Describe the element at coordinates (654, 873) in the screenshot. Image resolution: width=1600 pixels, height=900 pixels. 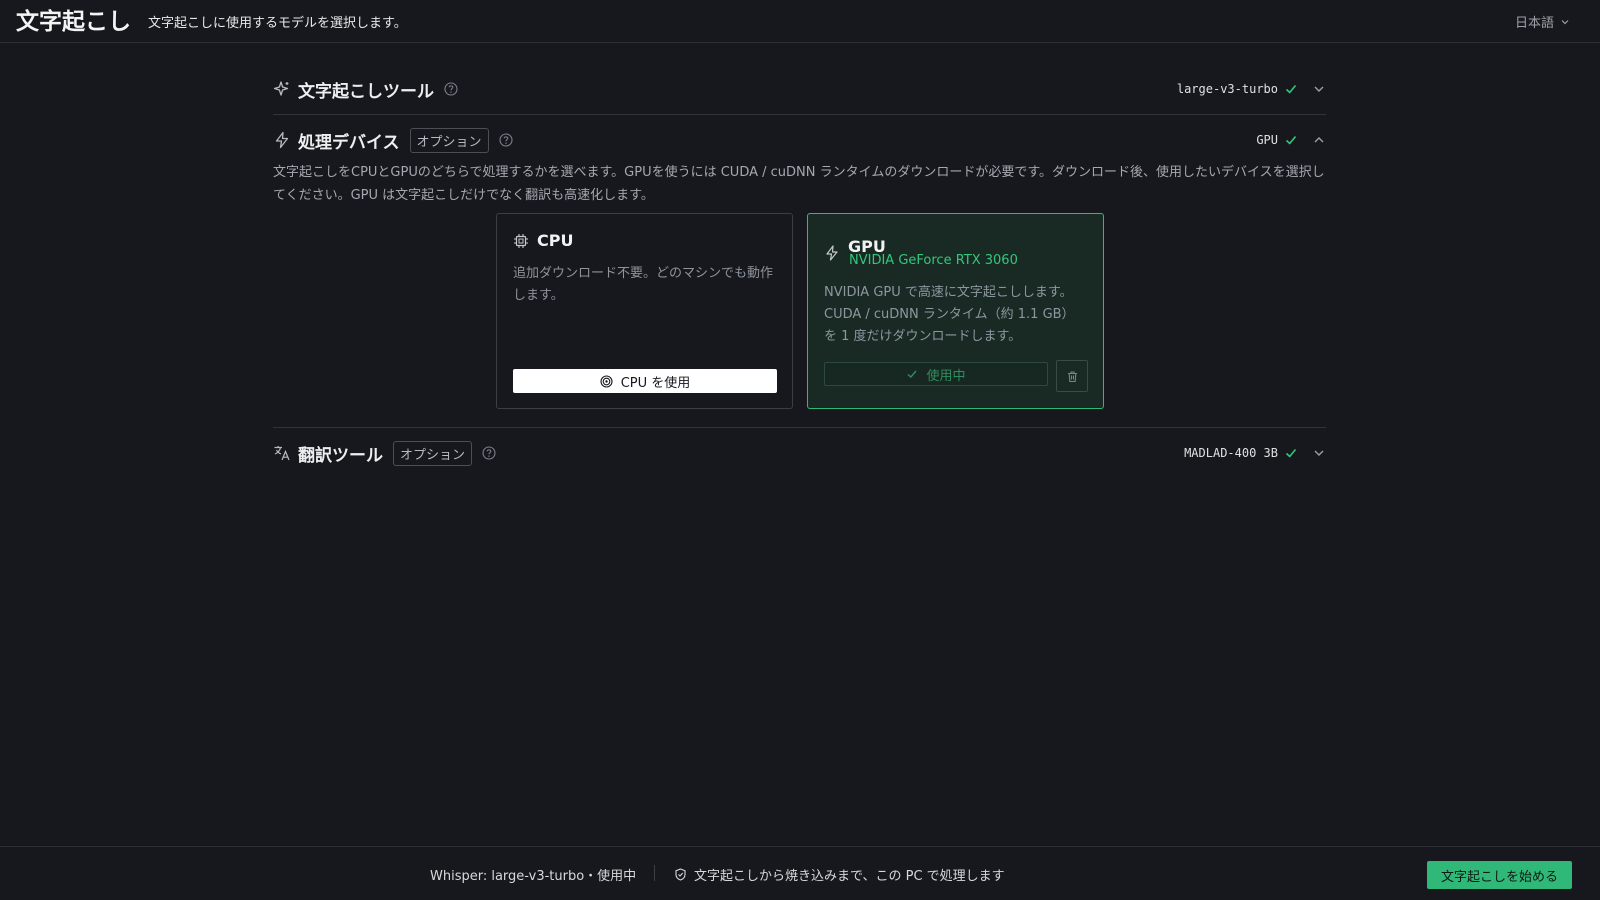
I see `footer-separator` at that location.